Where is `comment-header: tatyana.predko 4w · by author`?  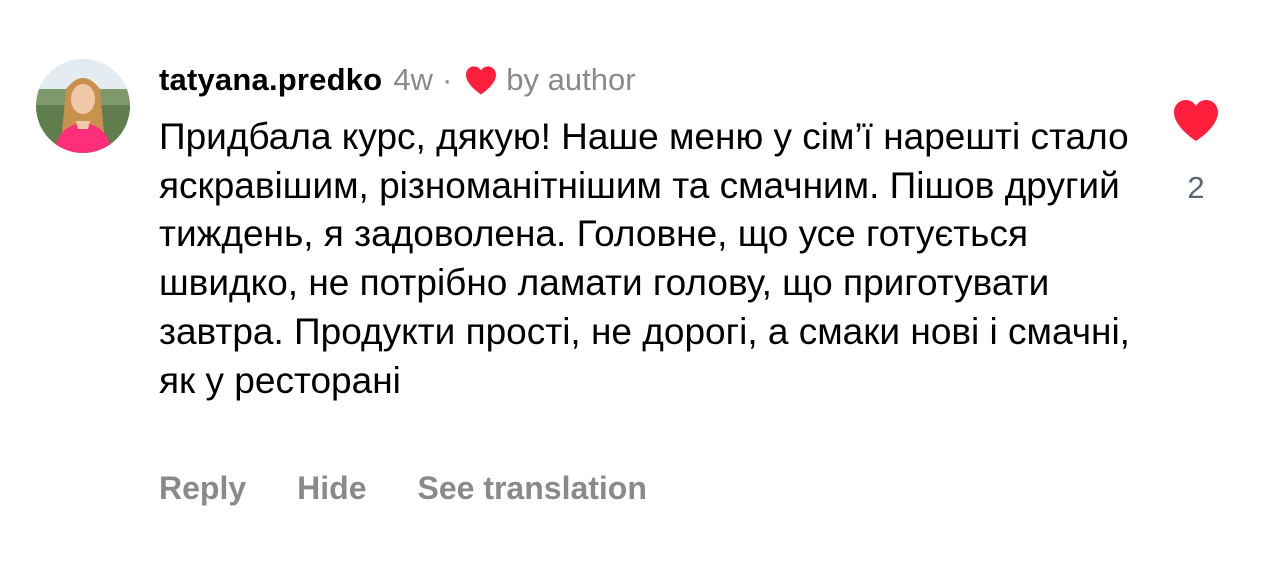
comment-header: tatyana.predko 4w · by author is located at coordinates (397, 80).